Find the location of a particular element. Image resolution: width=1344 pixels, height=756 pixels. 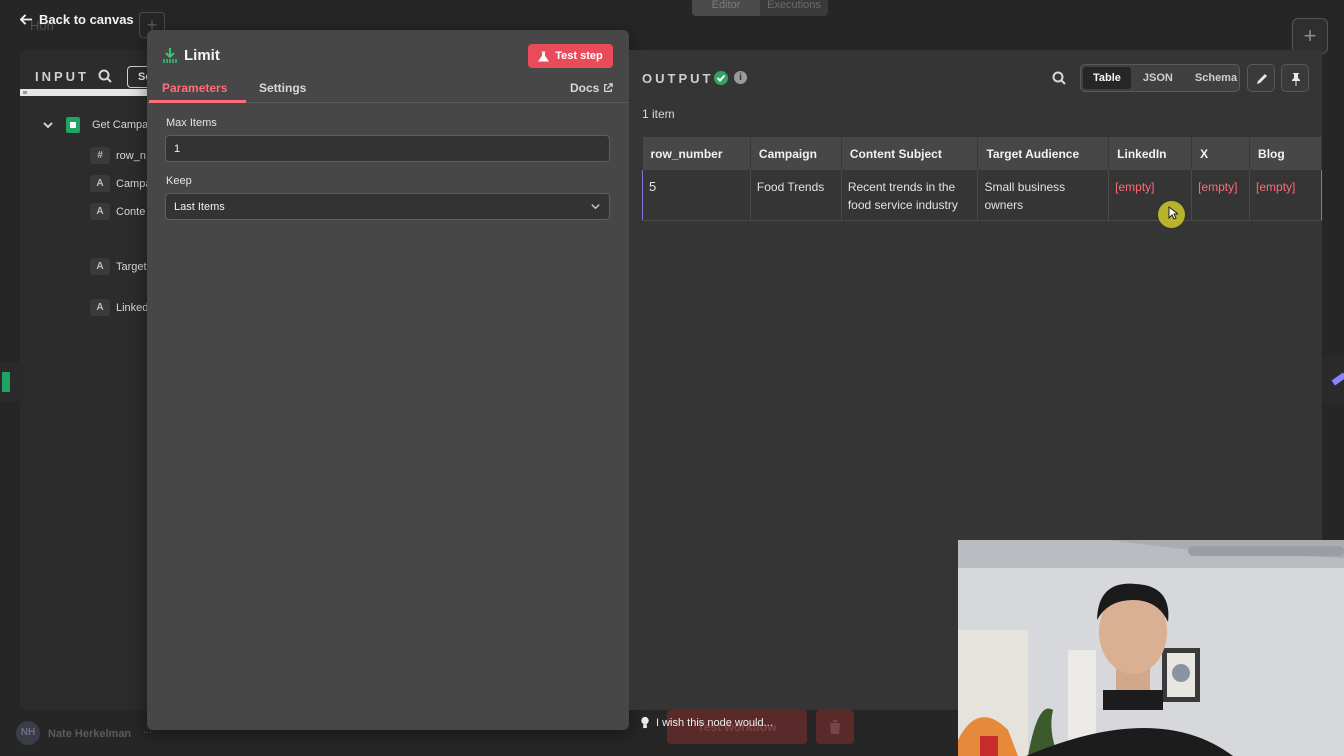

add-node-button: + is located at coordinates (1310, 36).